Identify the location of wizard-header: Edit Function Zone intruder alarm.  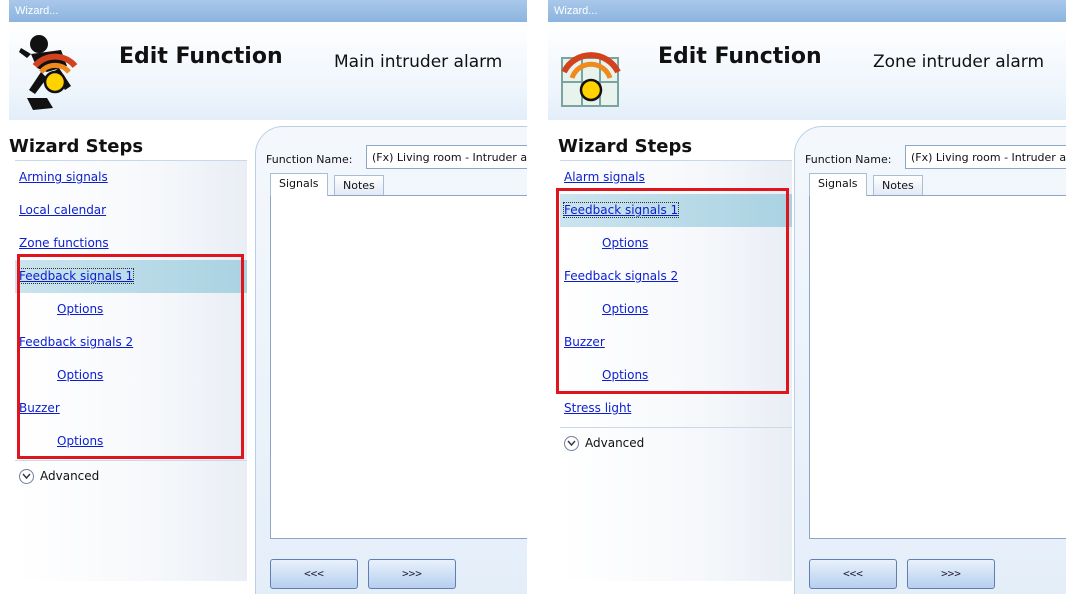
(807, 71).